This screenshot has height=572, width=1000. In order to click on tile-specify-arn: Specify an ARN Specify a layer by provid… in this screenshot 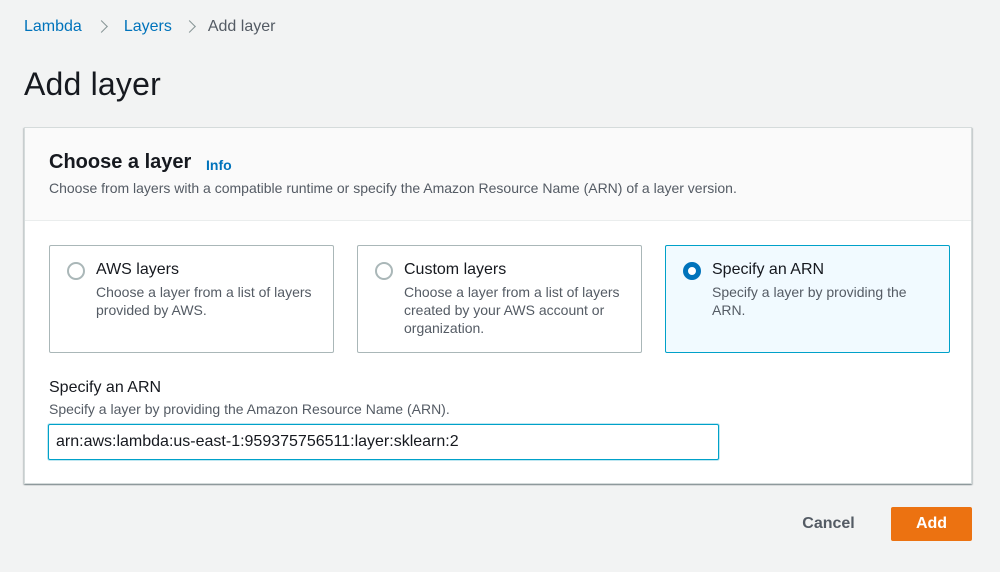, I will do `click(807, 299)`.